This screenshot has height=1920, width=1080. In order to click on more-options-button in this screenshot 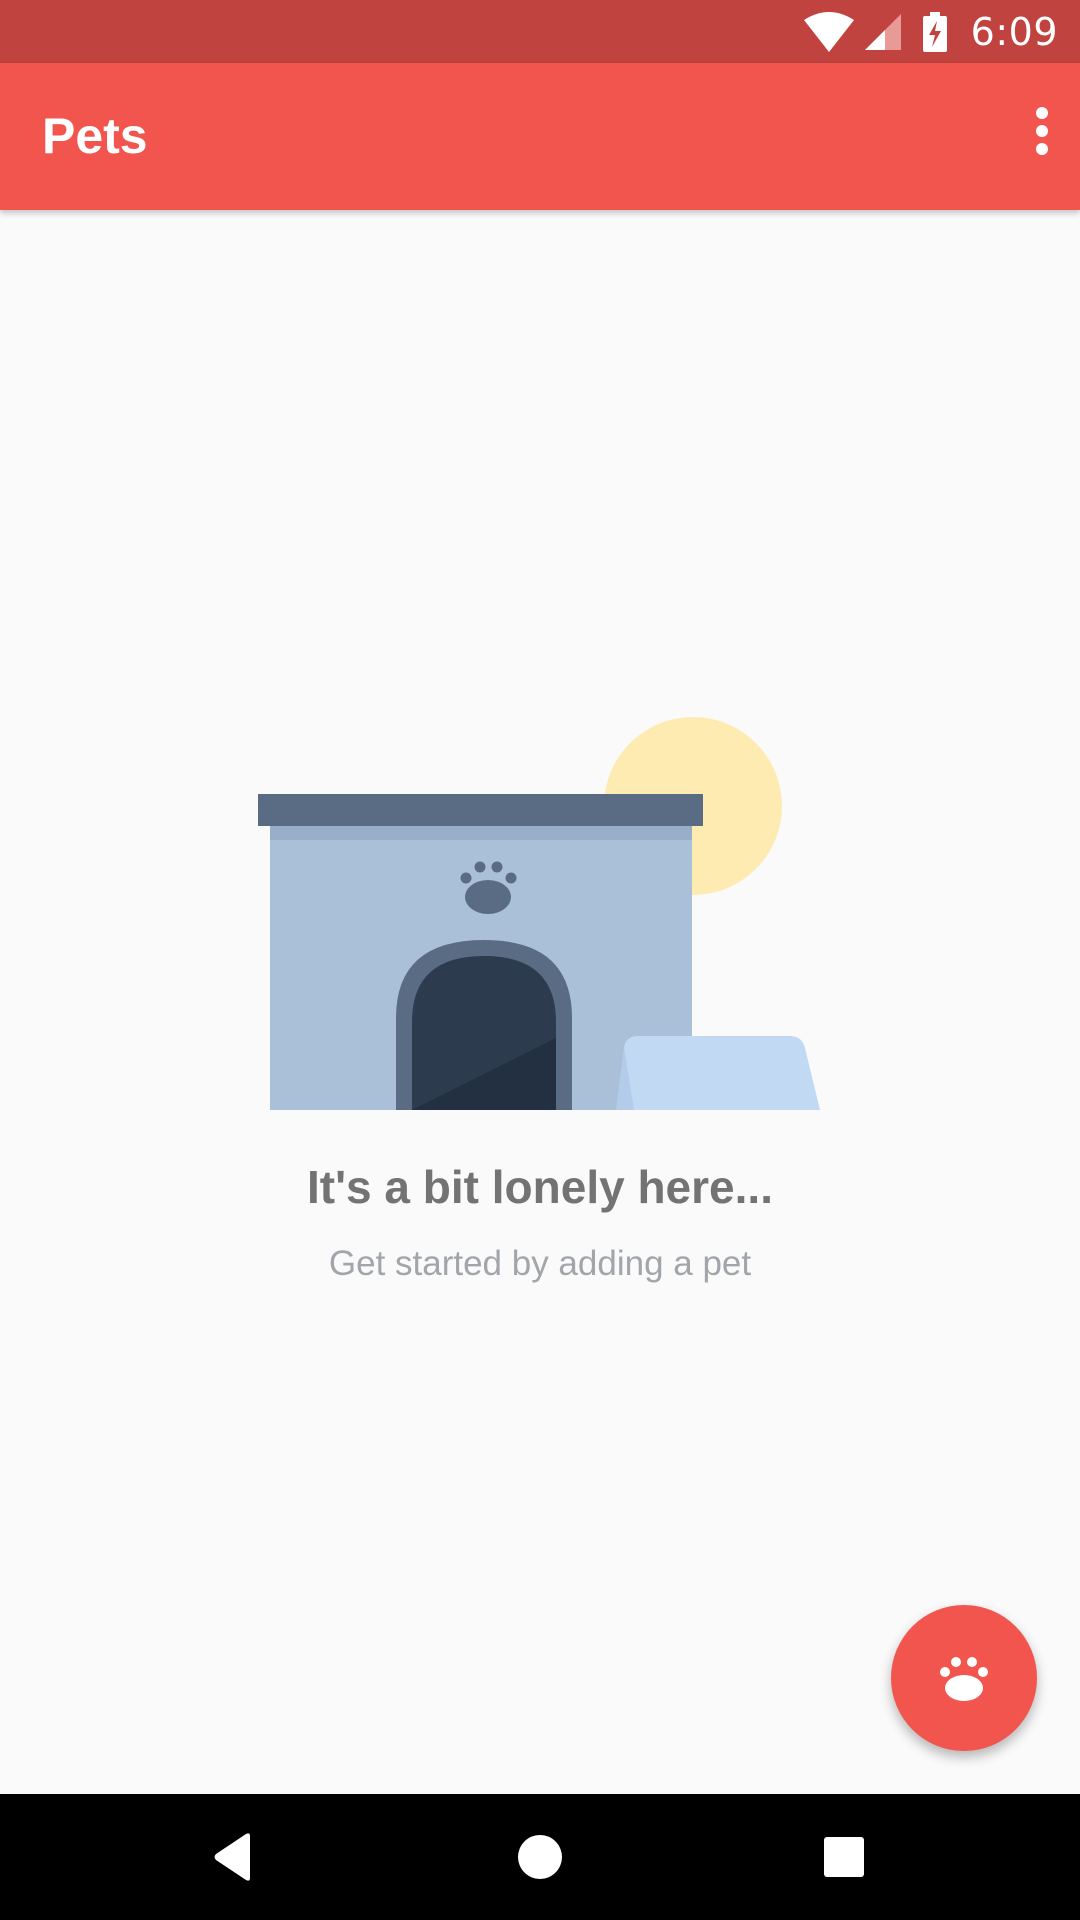, I will do `click(1032, 136)`.